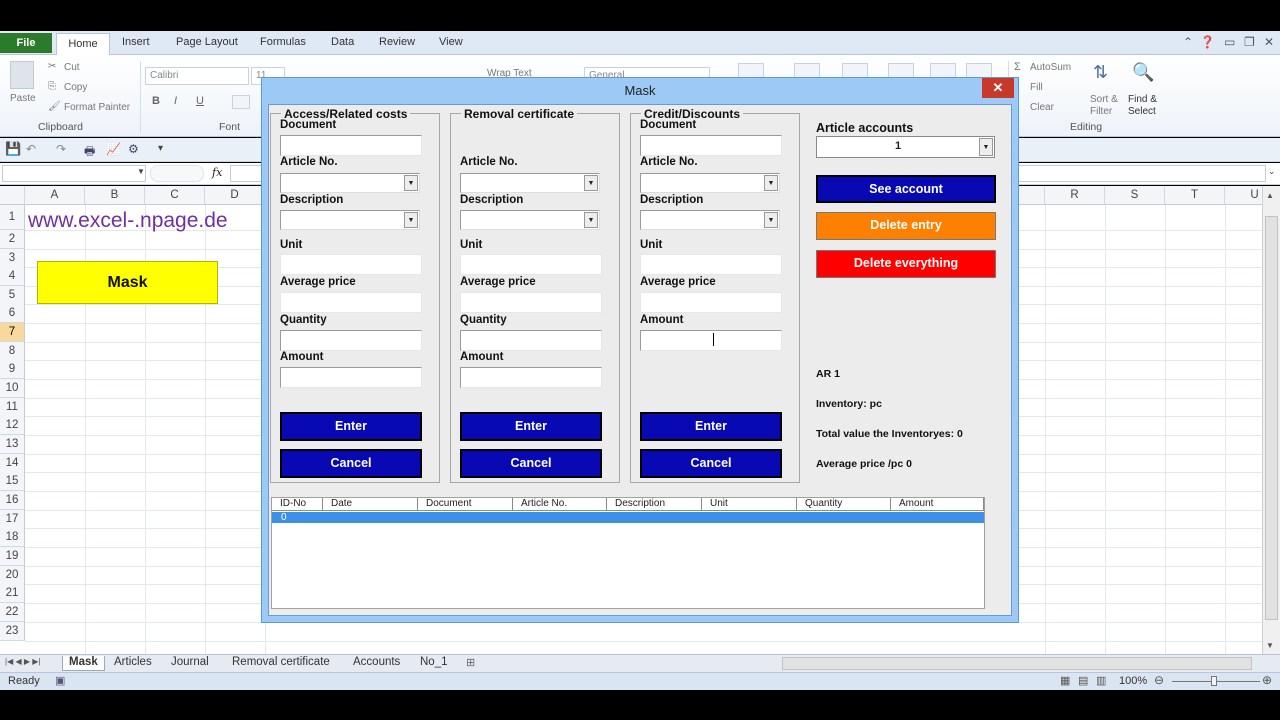 This screenshot has width=1280, height=720. What do you see at coordinates (342, 42) in the screenshot?
I see `tab-data: Data` at bounding box center [342, 42].